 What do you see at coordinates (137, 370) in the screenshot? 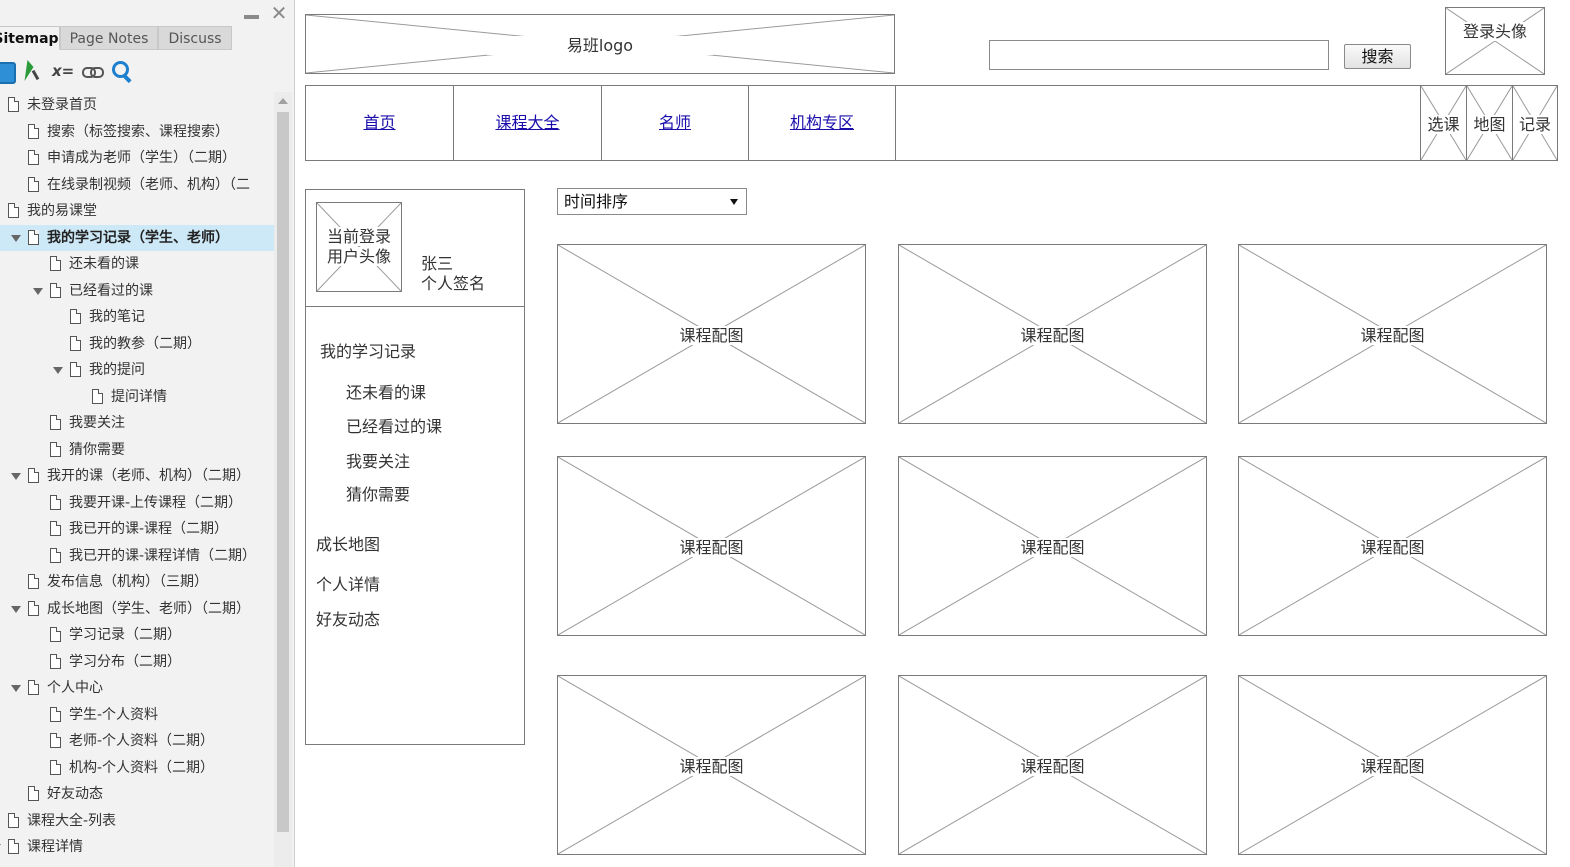
I see `tree-item: 我的提问` at bounding box center [137, 370].